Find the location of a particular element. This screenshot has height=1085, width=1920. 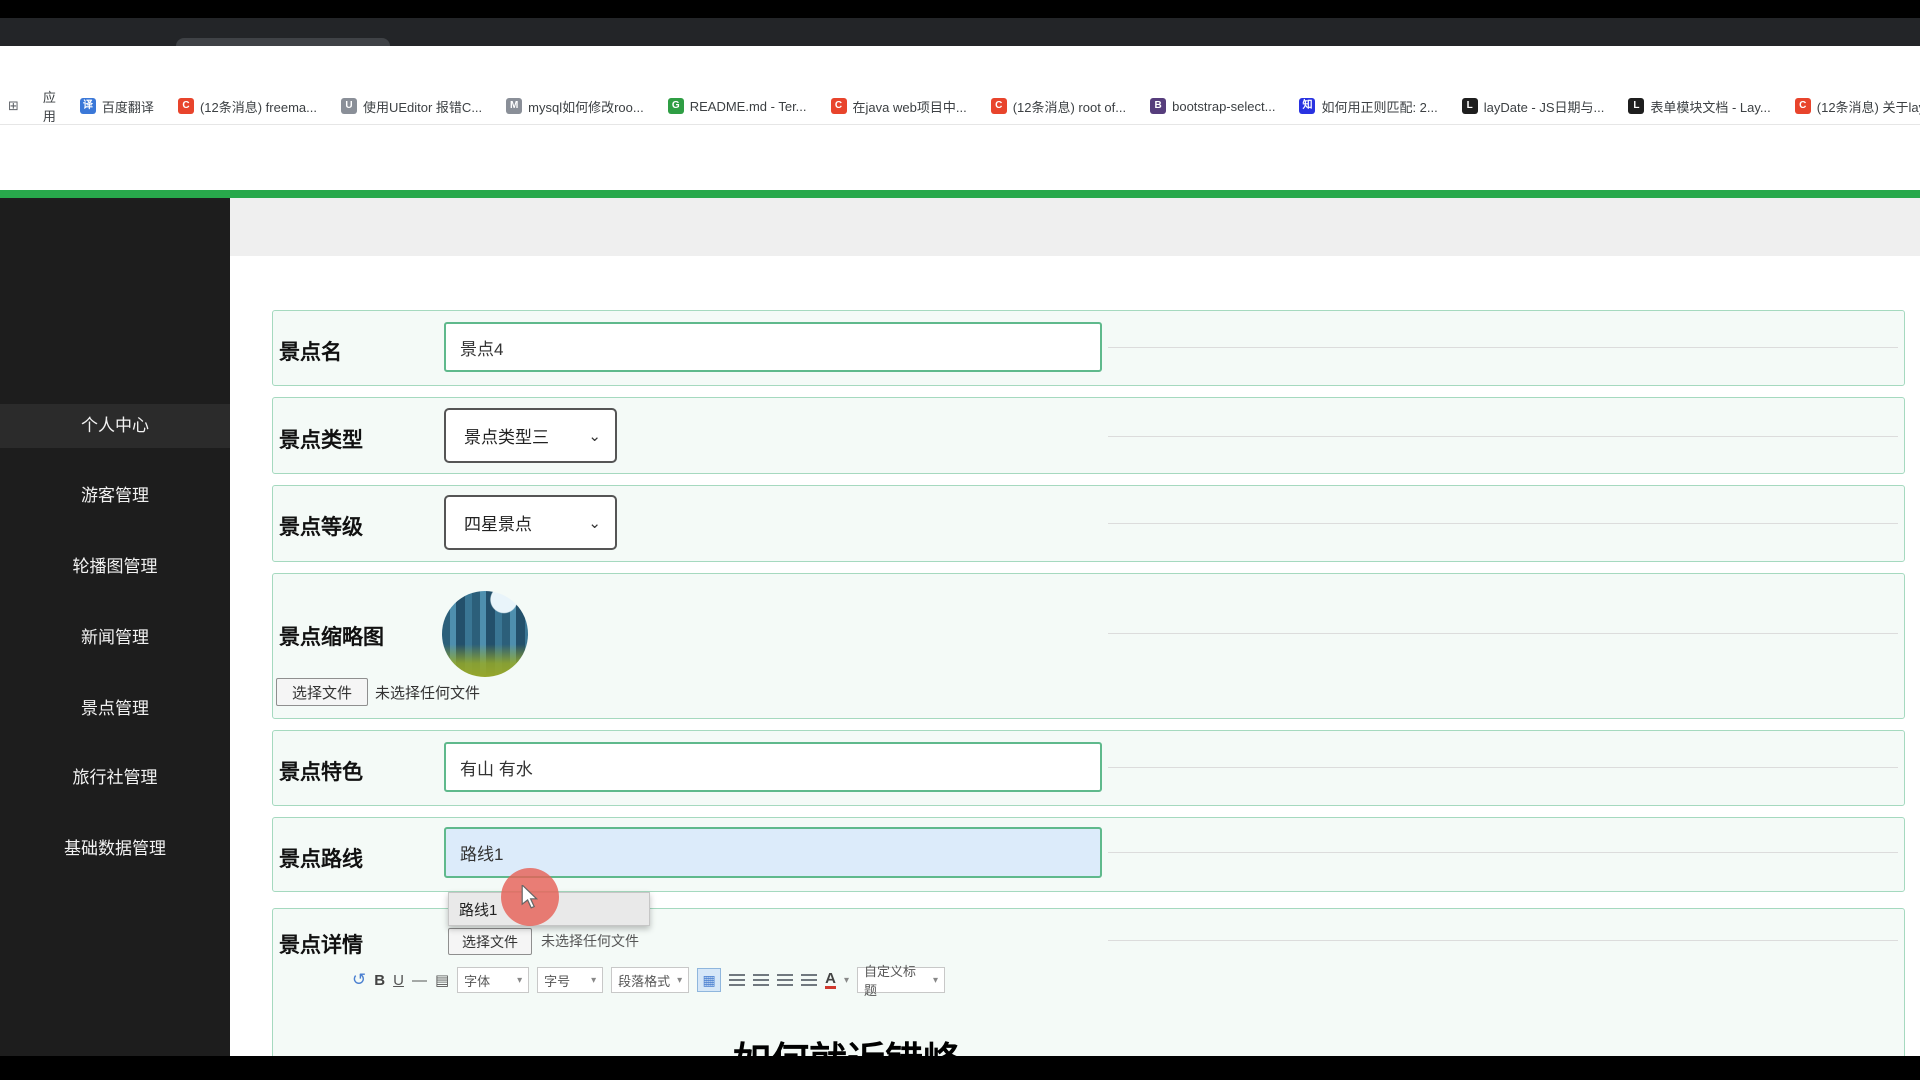

thumbnail-image is located at coordinates (485, 634).